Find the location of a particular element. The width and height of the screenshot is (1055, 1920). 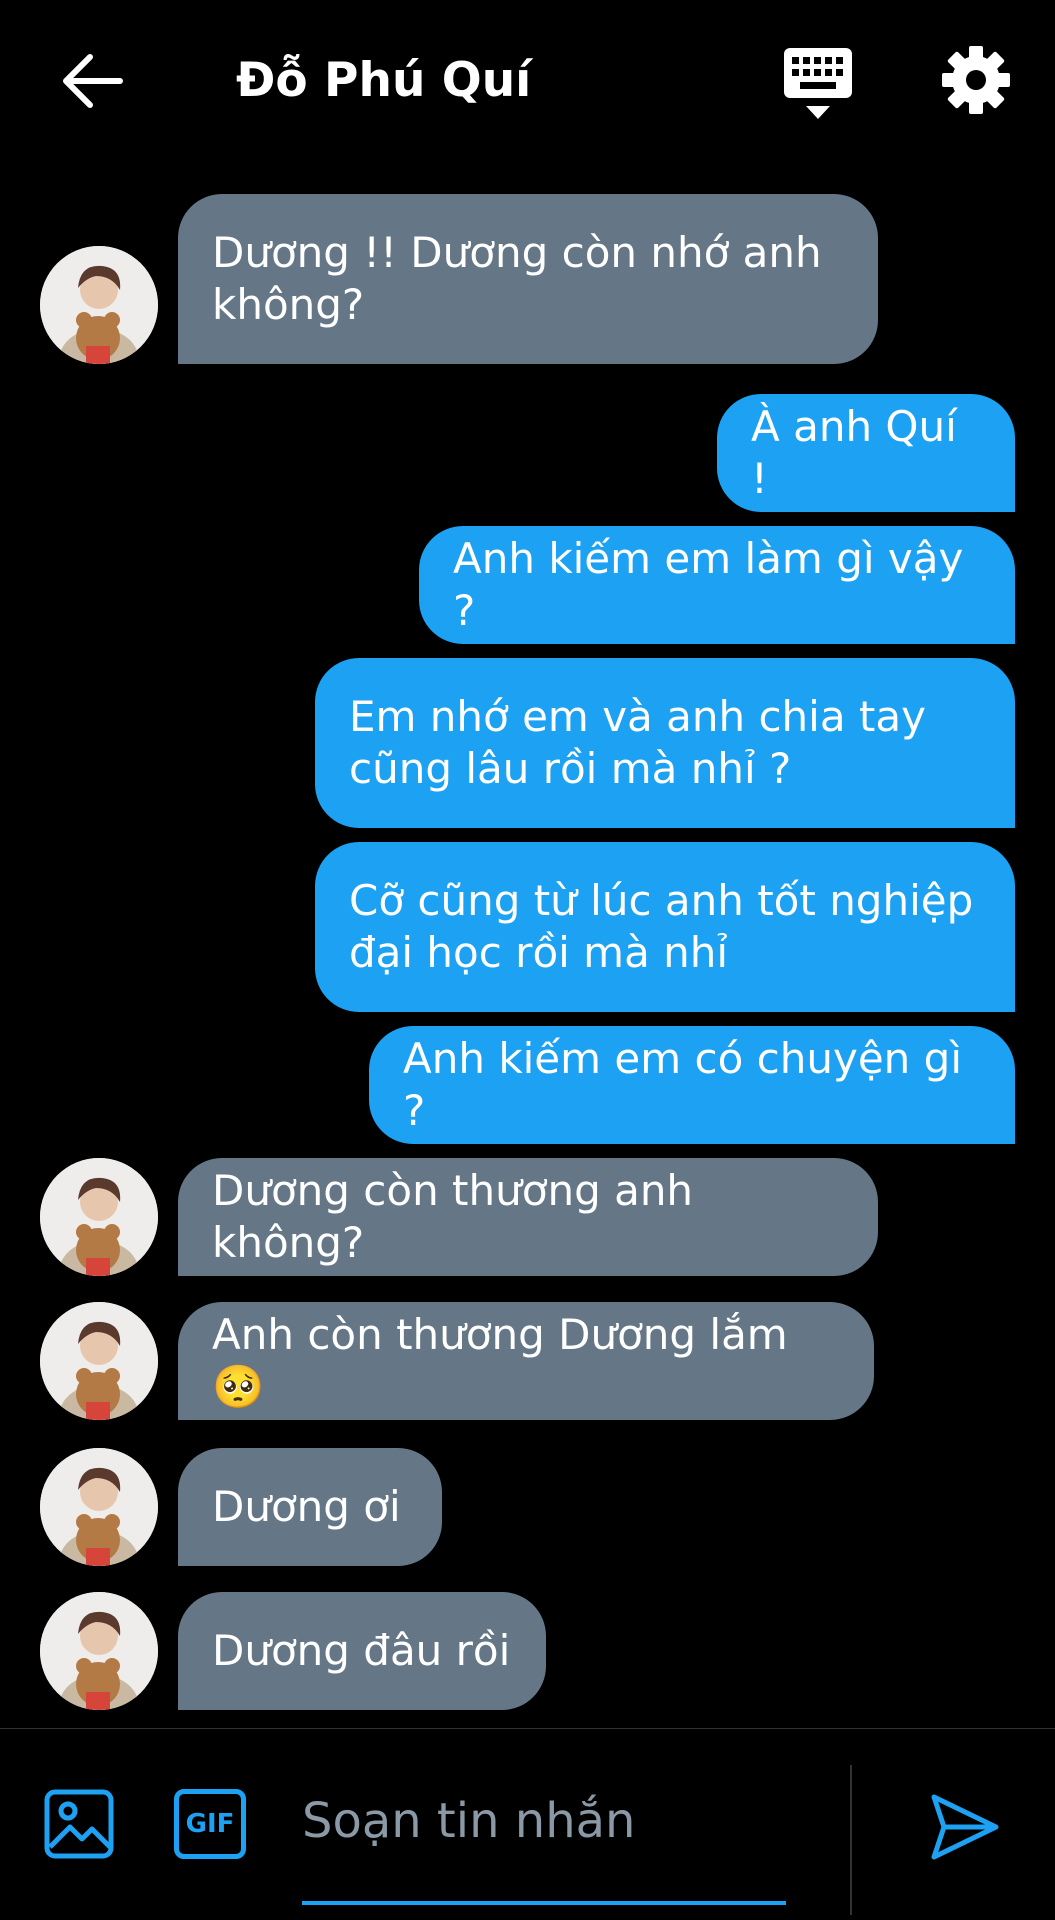

outgoing-message: À anh Quí ! is located at coordinates (866, 453).